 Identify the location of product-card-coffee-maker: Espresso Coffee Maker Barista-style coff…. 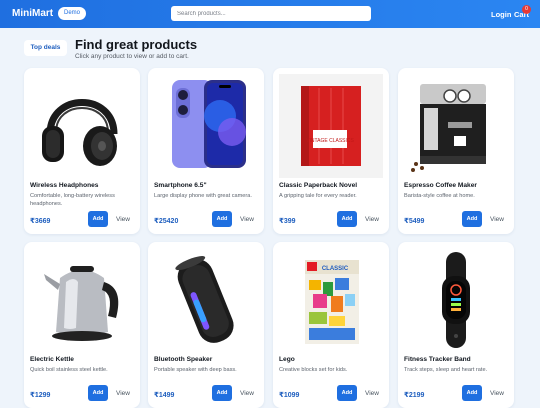
(456, 151).